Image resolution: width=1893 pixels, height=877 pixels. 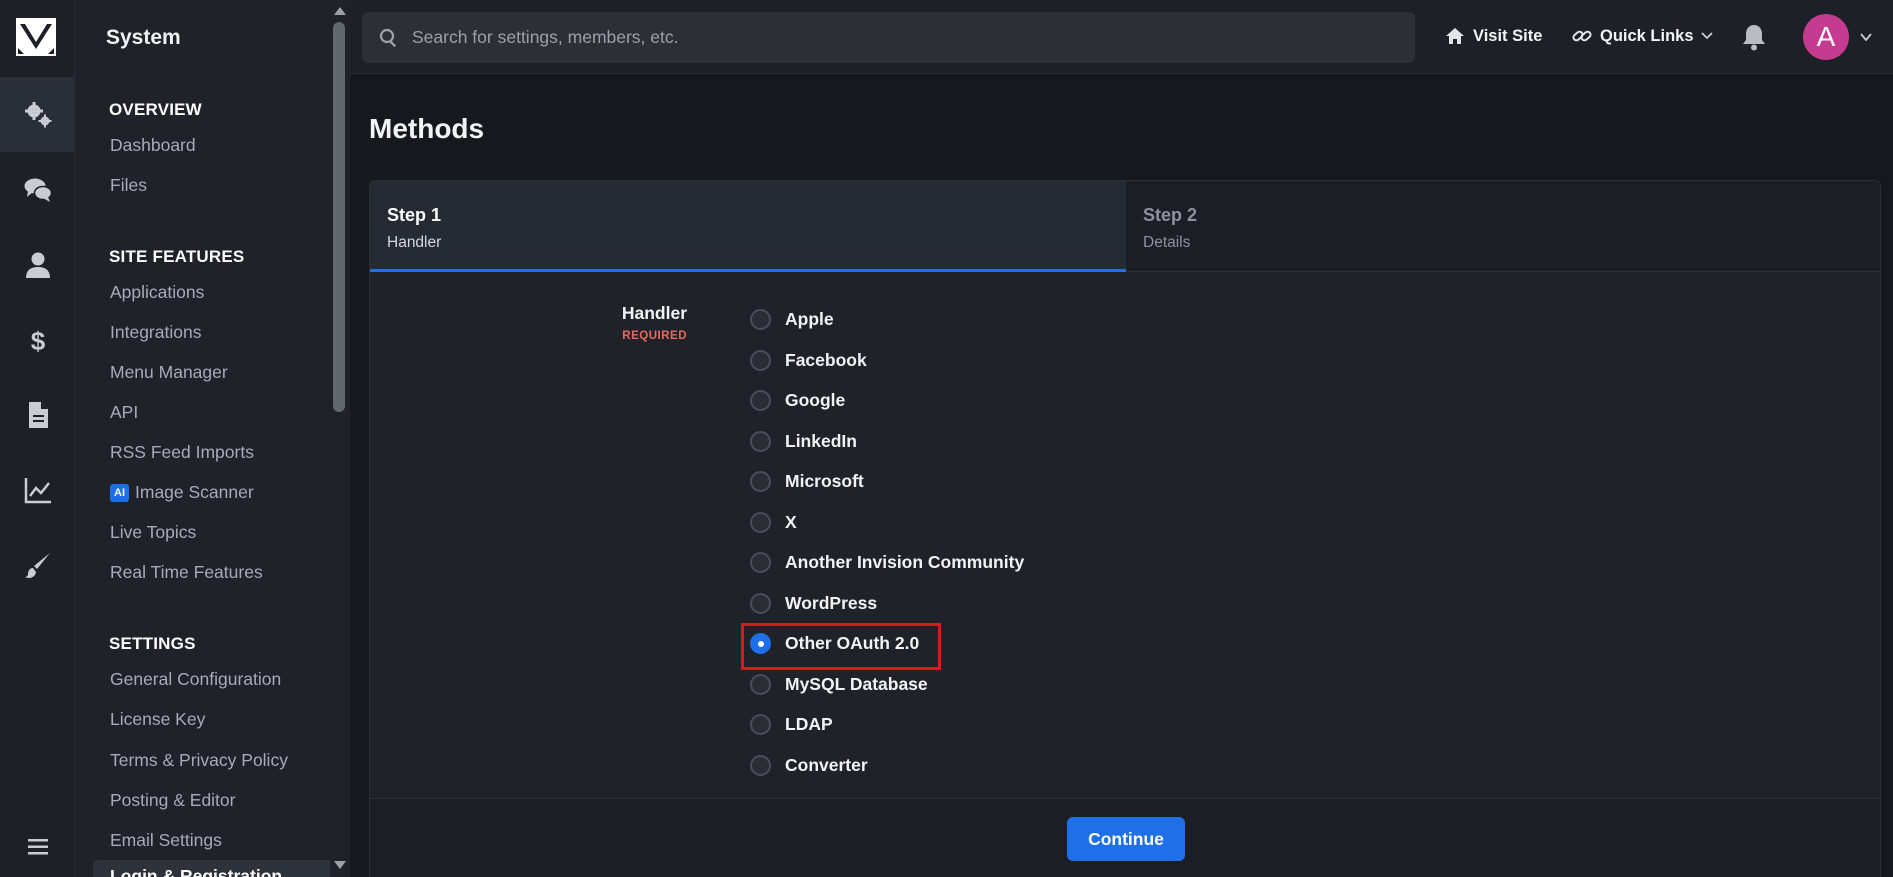 I want to click on handler-option-facebook: Facebook, so click(x=808, y=360).